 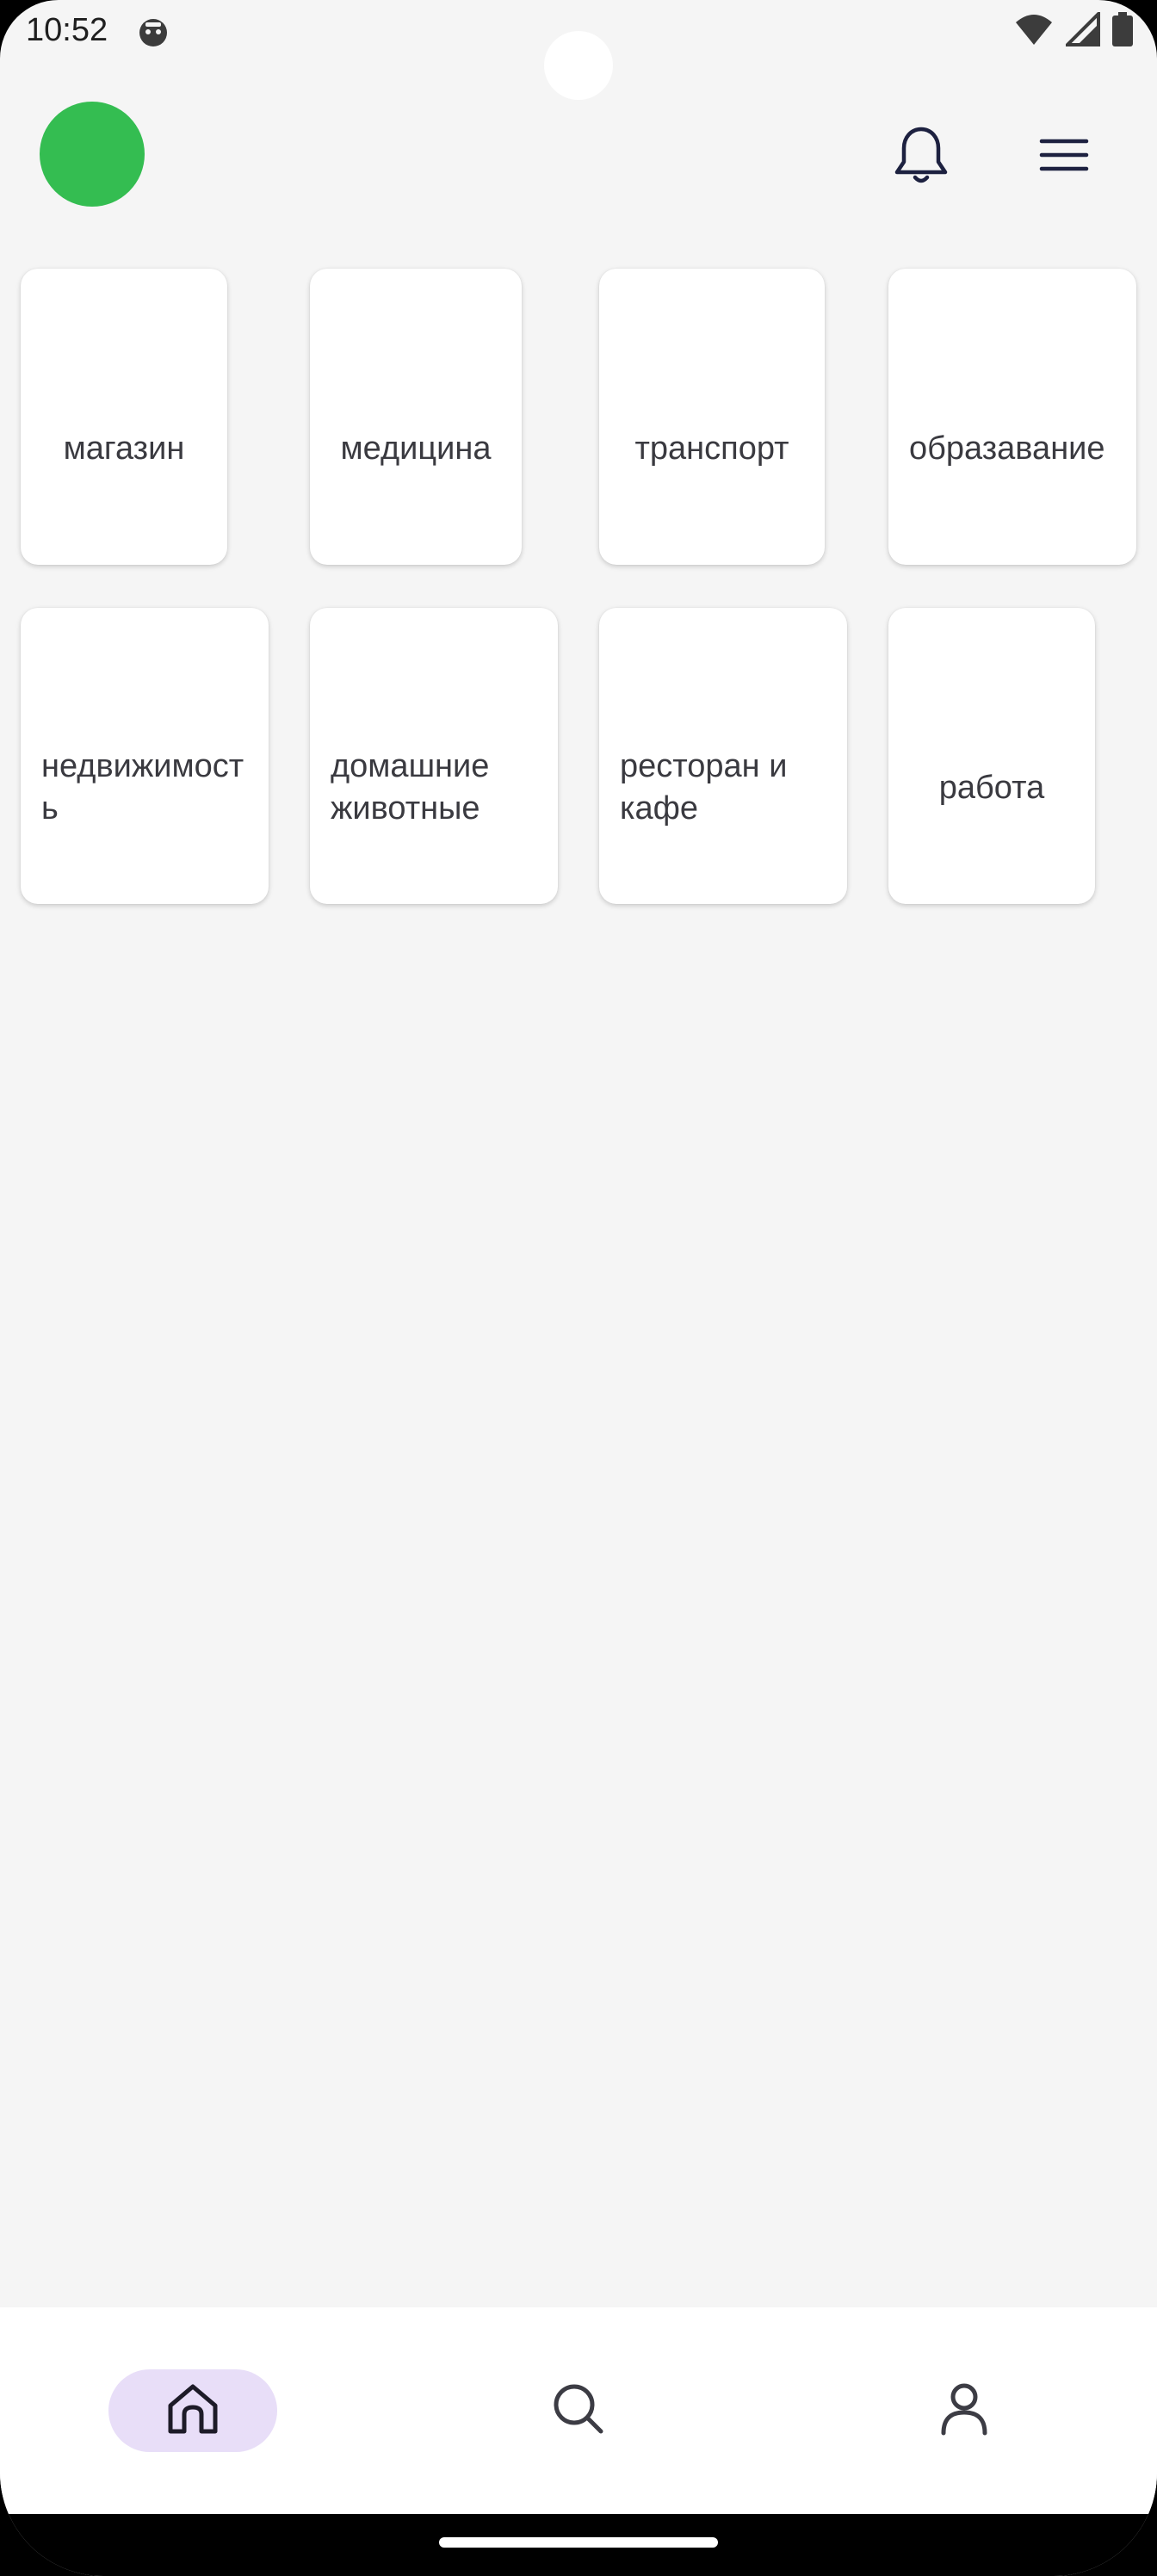 I want to click on status-icons, so click(x=1074, y=30).